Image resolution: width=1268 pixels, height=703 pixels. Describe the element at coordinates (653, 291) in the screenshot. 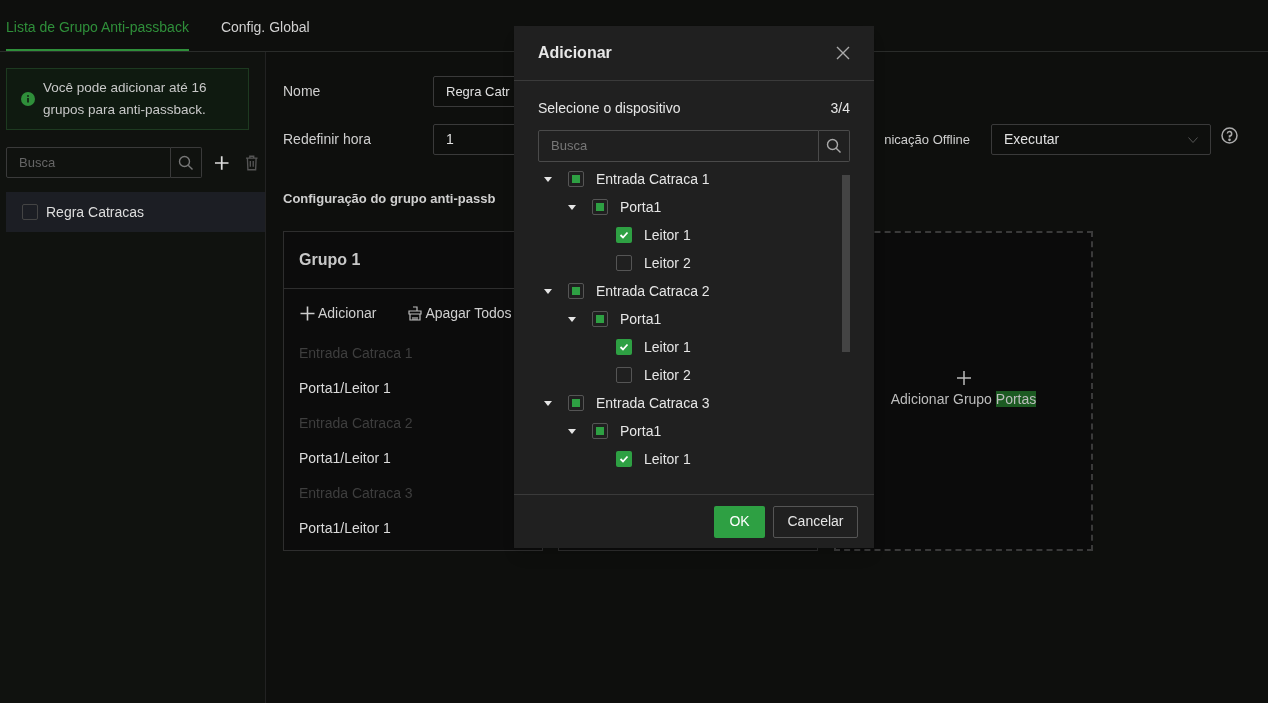

I see `tree-item: Entrada Catraca 2` at that location.